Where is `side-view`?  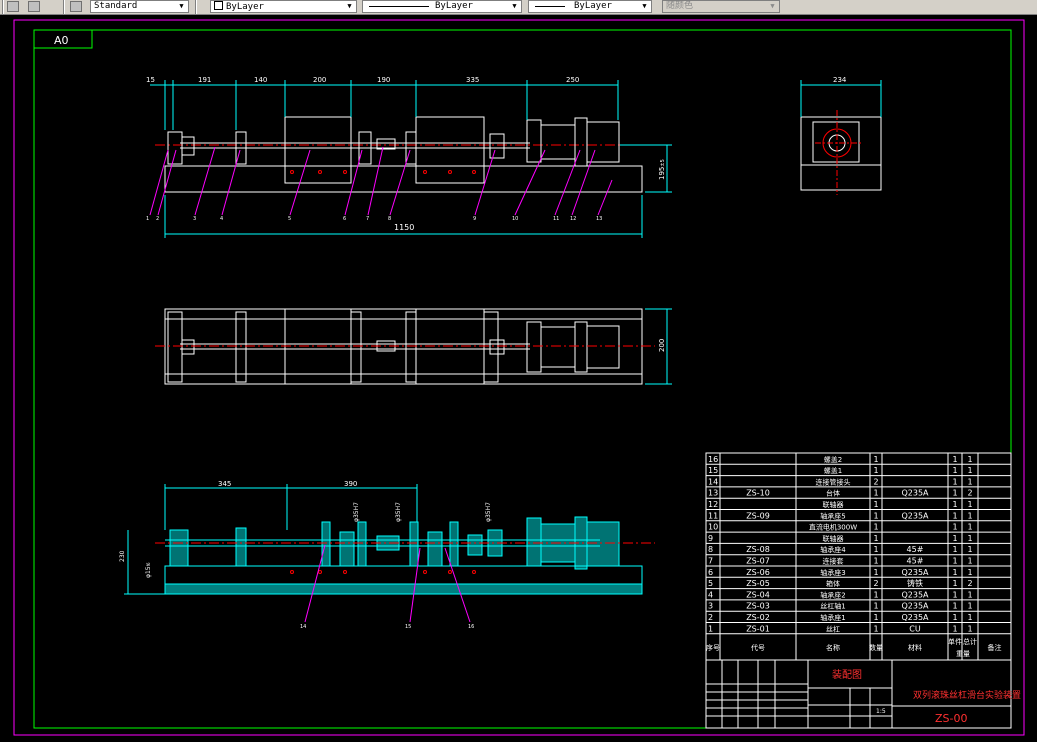 side-view is located at coordinates (841, 152).